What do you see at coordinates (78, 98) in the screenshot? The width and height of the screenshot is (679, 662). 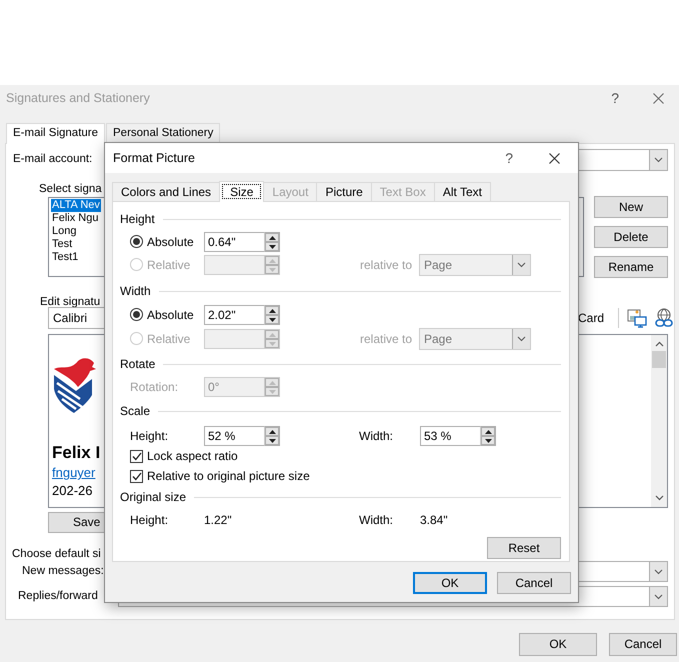 I see `window-title: Signatures and Stationery` at bounding box center [78, 98].